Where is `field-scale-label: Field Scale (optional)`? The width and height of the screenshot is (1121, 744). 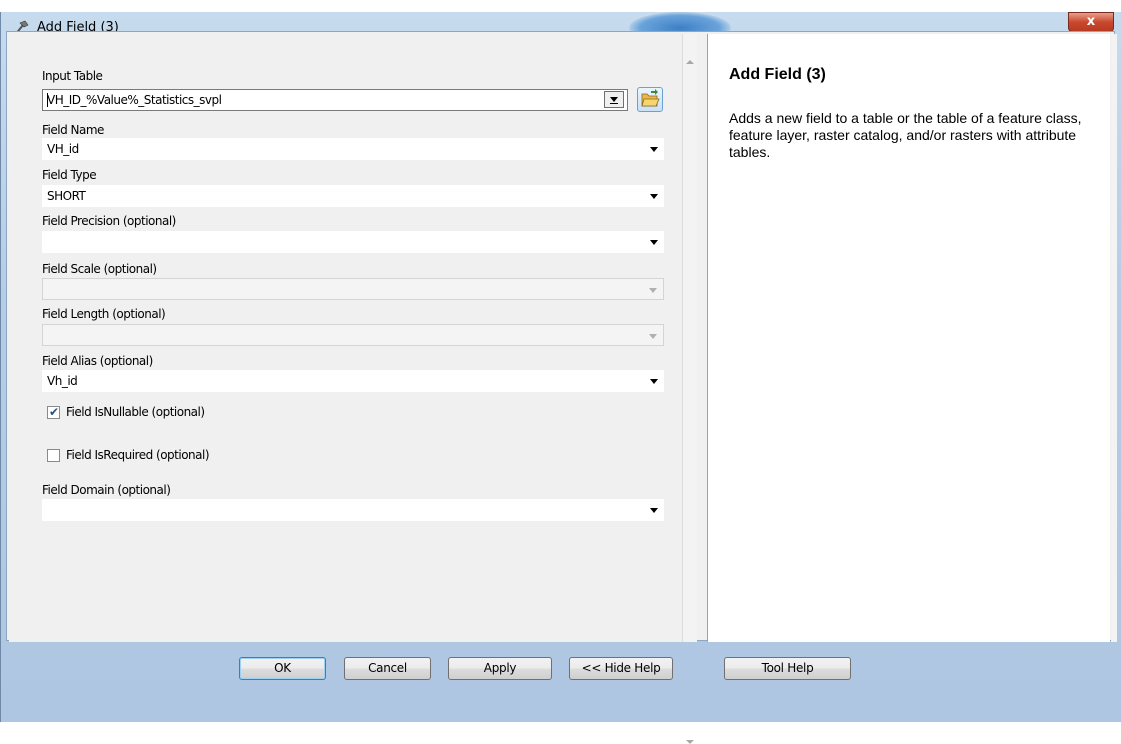 field-scale-label: Field Scale (optional) is located at coordinates (99, 269).